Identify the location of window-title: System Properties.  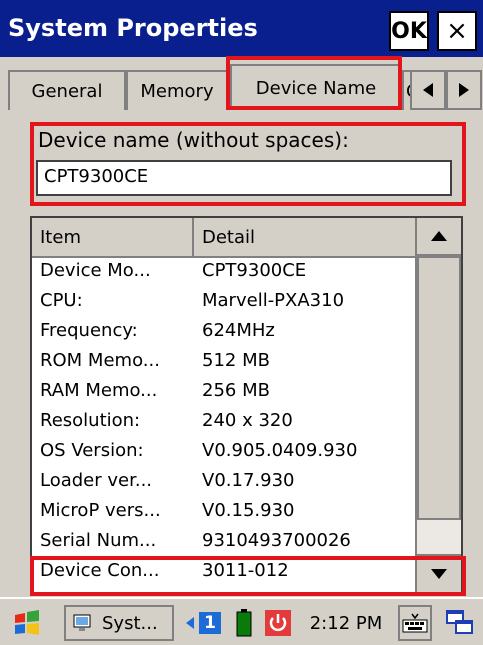
(133, 28).